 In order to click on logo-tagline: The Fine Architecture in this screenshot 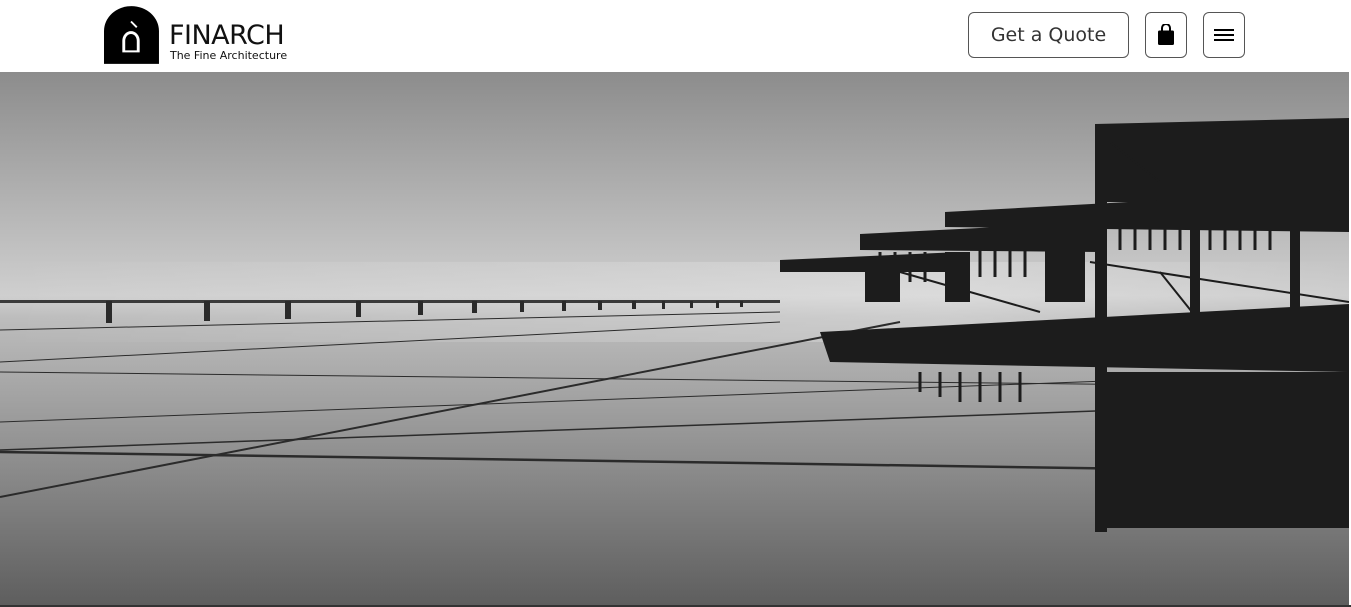, I will do `click(228, 55)`.